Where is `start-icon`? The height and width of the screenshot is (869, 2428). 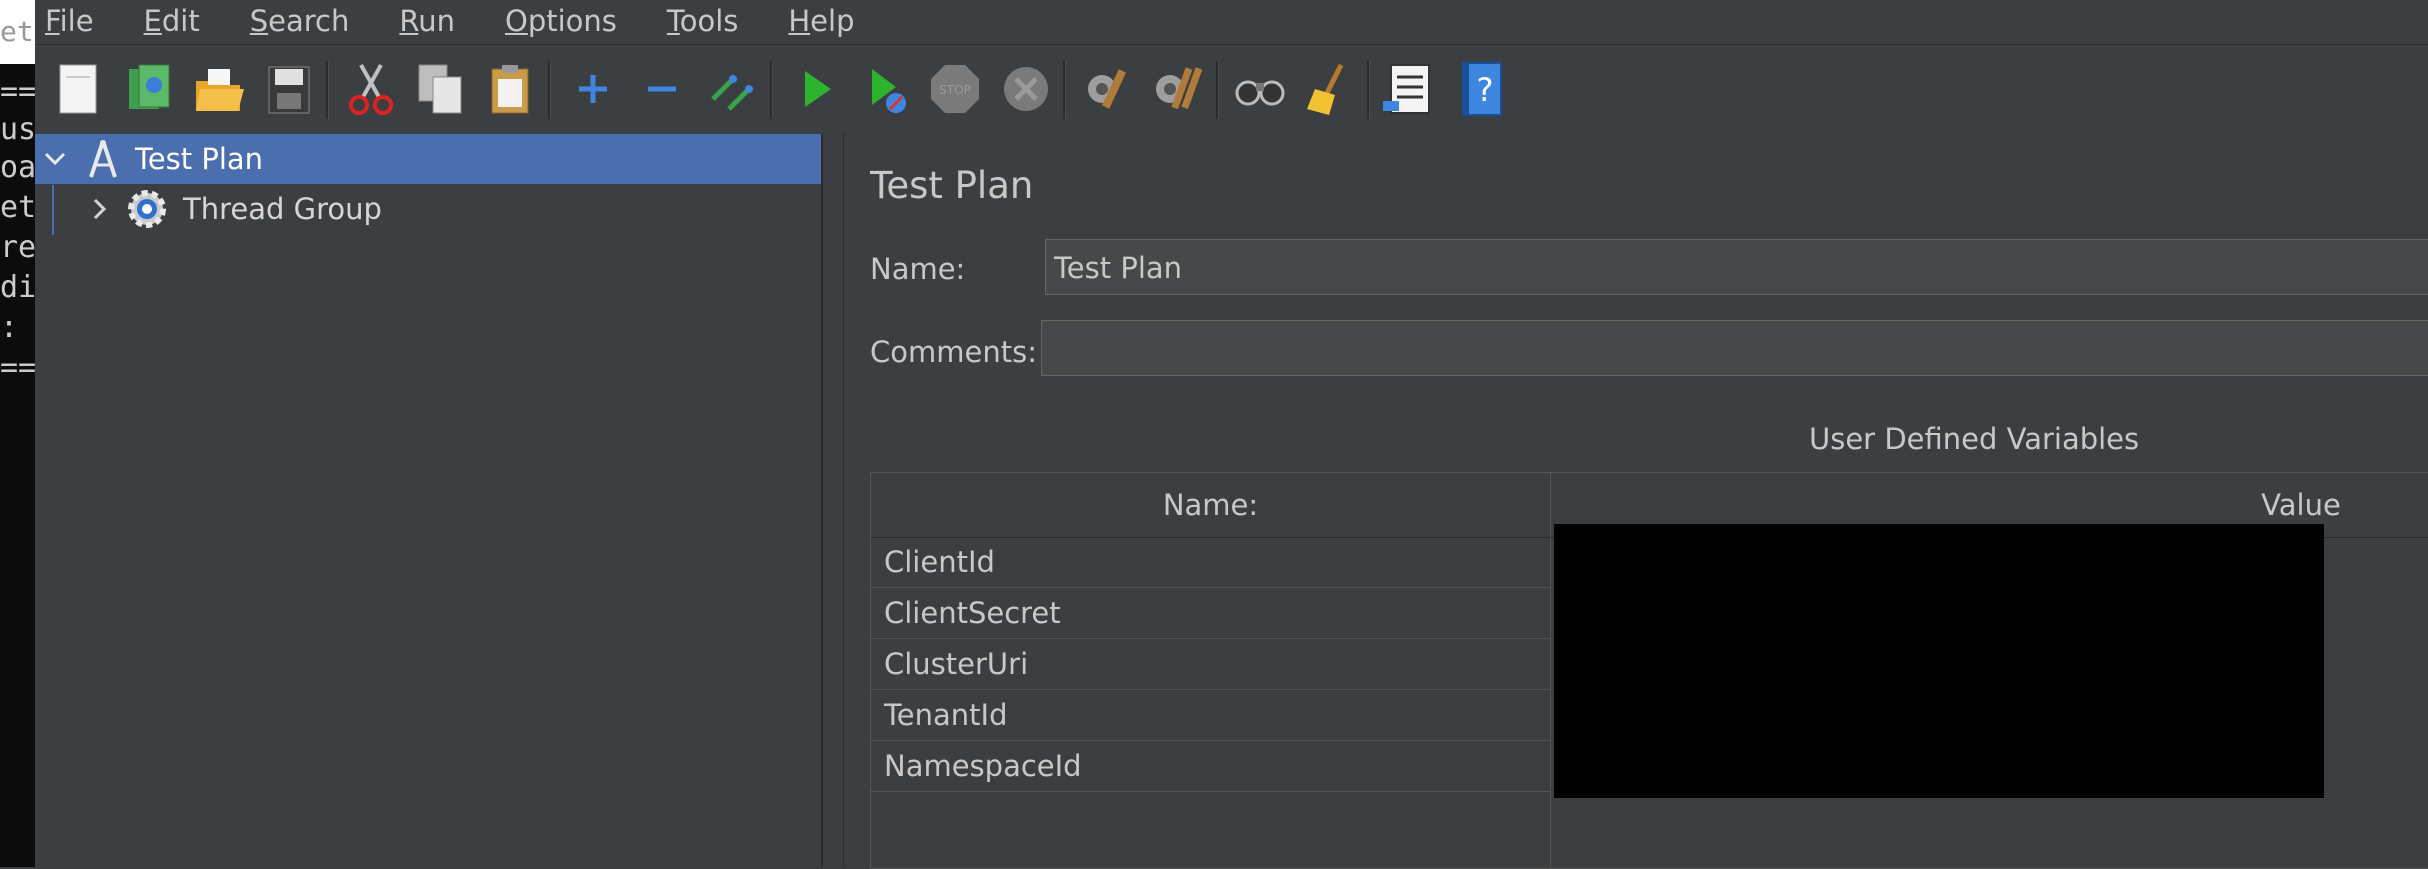 start-icon is located at coordinates (815, 89).